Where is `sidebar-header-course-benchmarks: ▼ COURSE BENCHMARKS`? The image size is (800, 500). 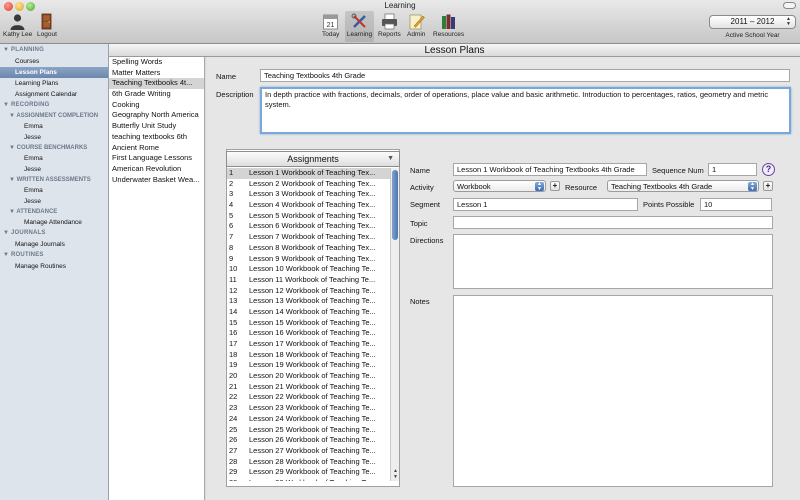
sidebar-header-course-benchmarks: ▼ COURSE BENCHMARKS is located at coordinates (54, 148).